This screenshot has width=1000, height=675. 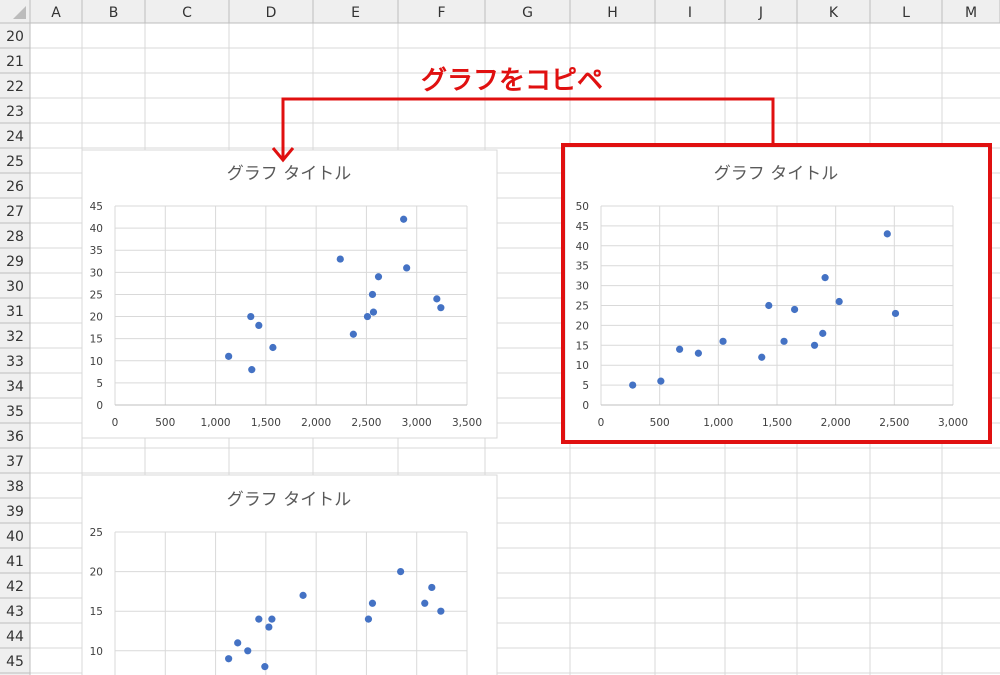 I want to click on y-tick-label: 45, so click(x=96, y=207).